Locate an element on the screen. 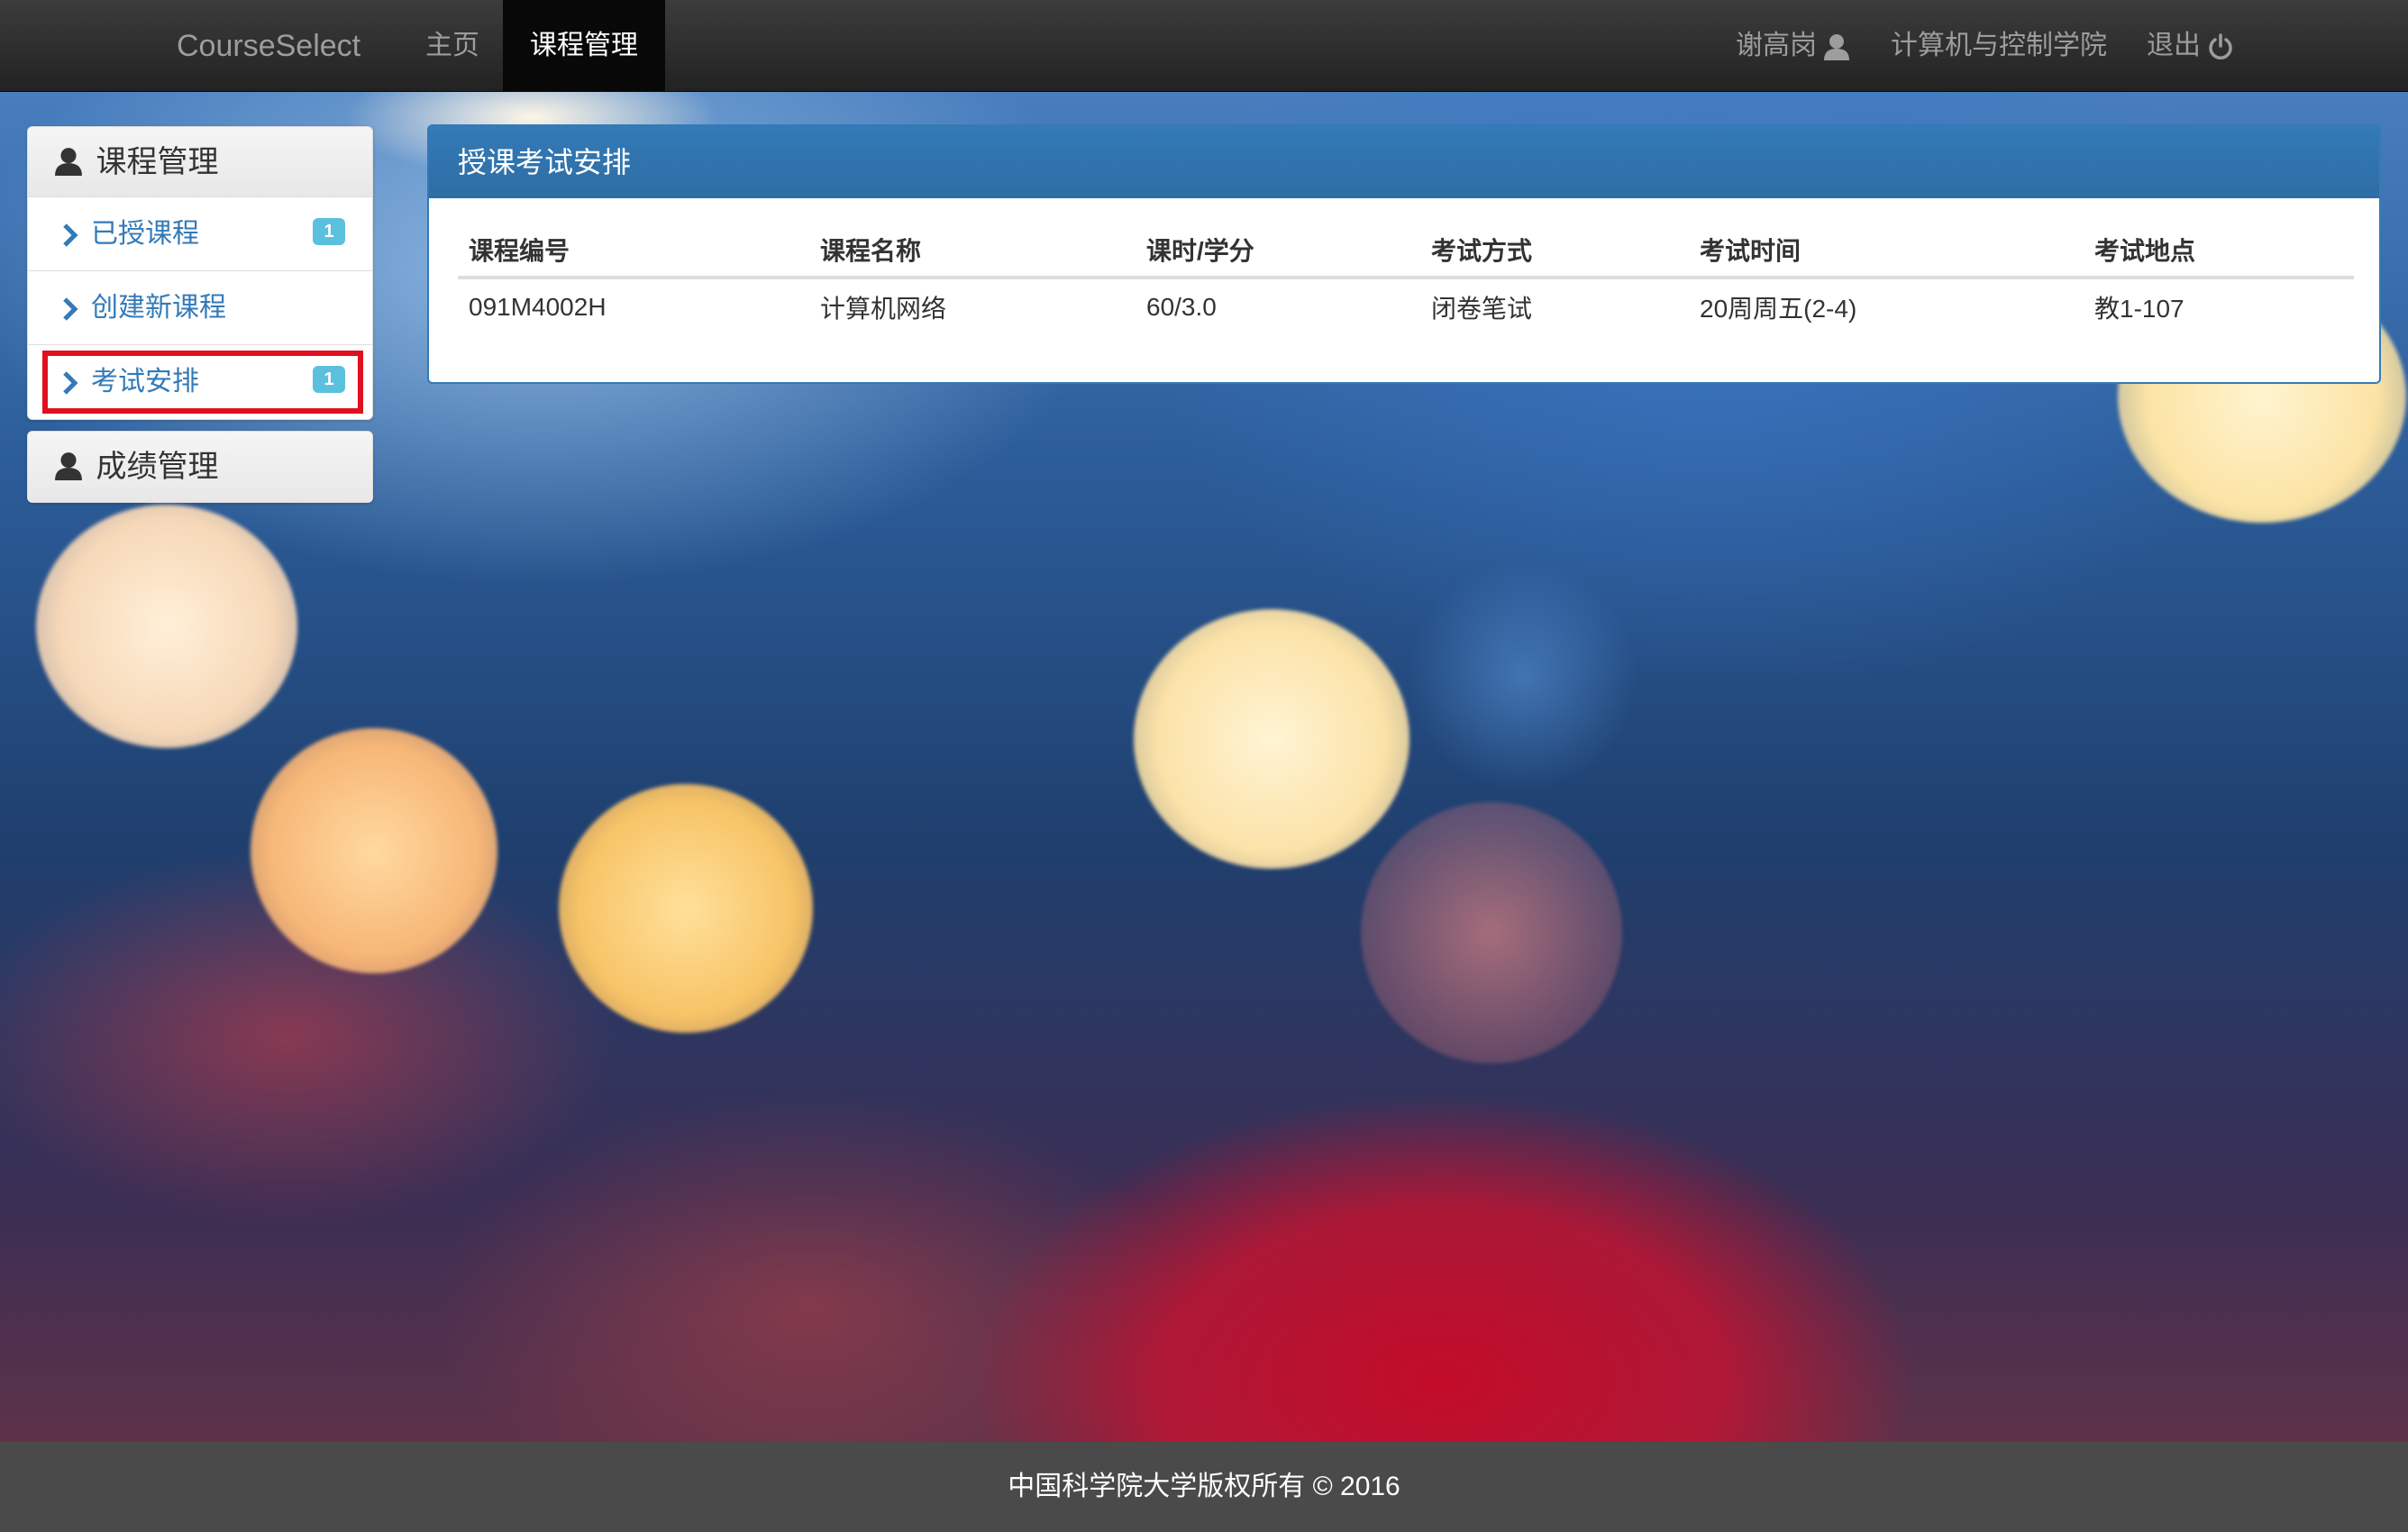 This screenshot has width=2408, height=1532. column-header: 课程编号 is located at coordinates (633, 251).